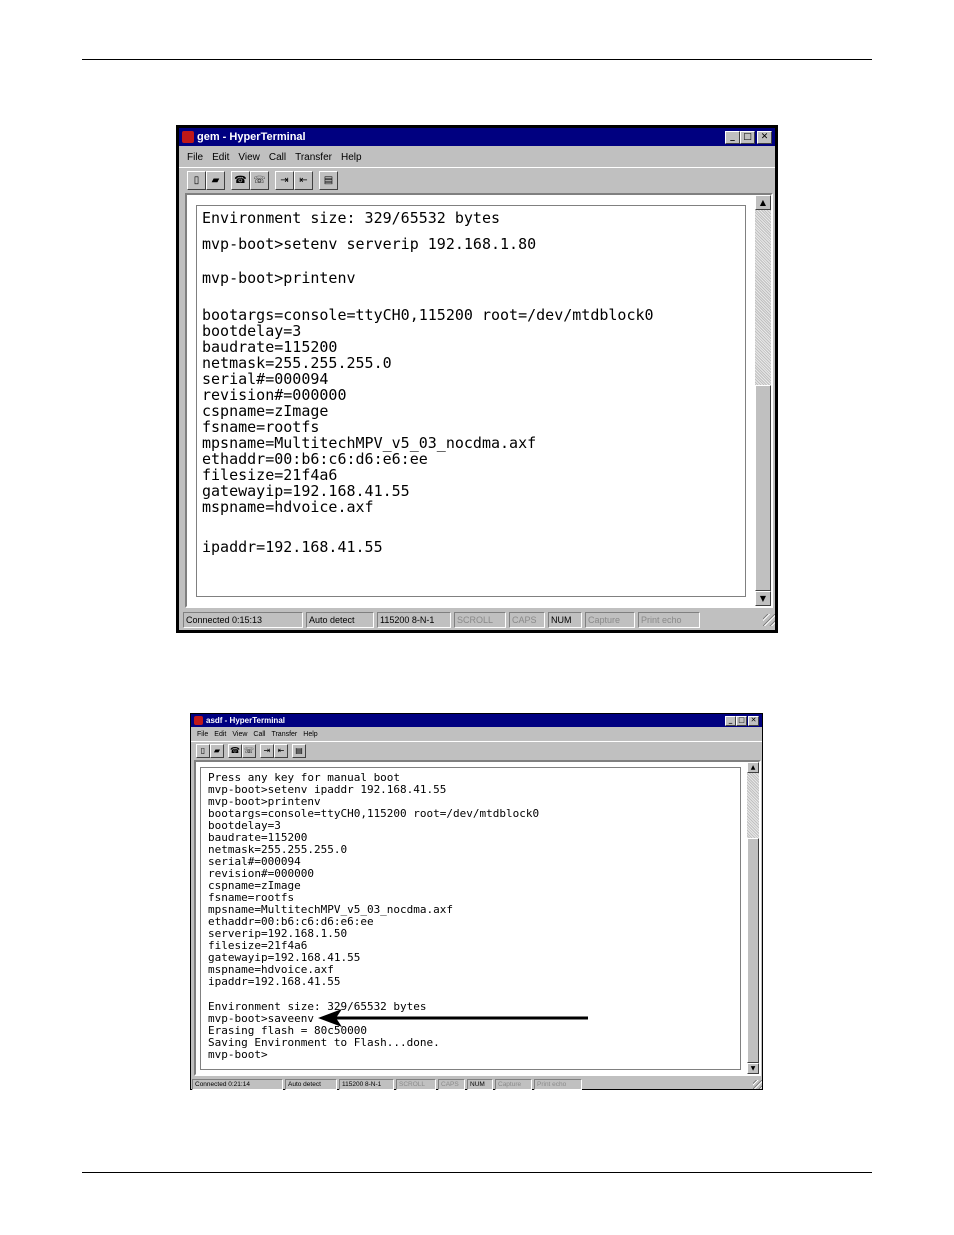  What do you see at coordinates (265, 379) in the screenshot?
I see `terminal-line: serial#=000094` at bounding box center [265, 379].